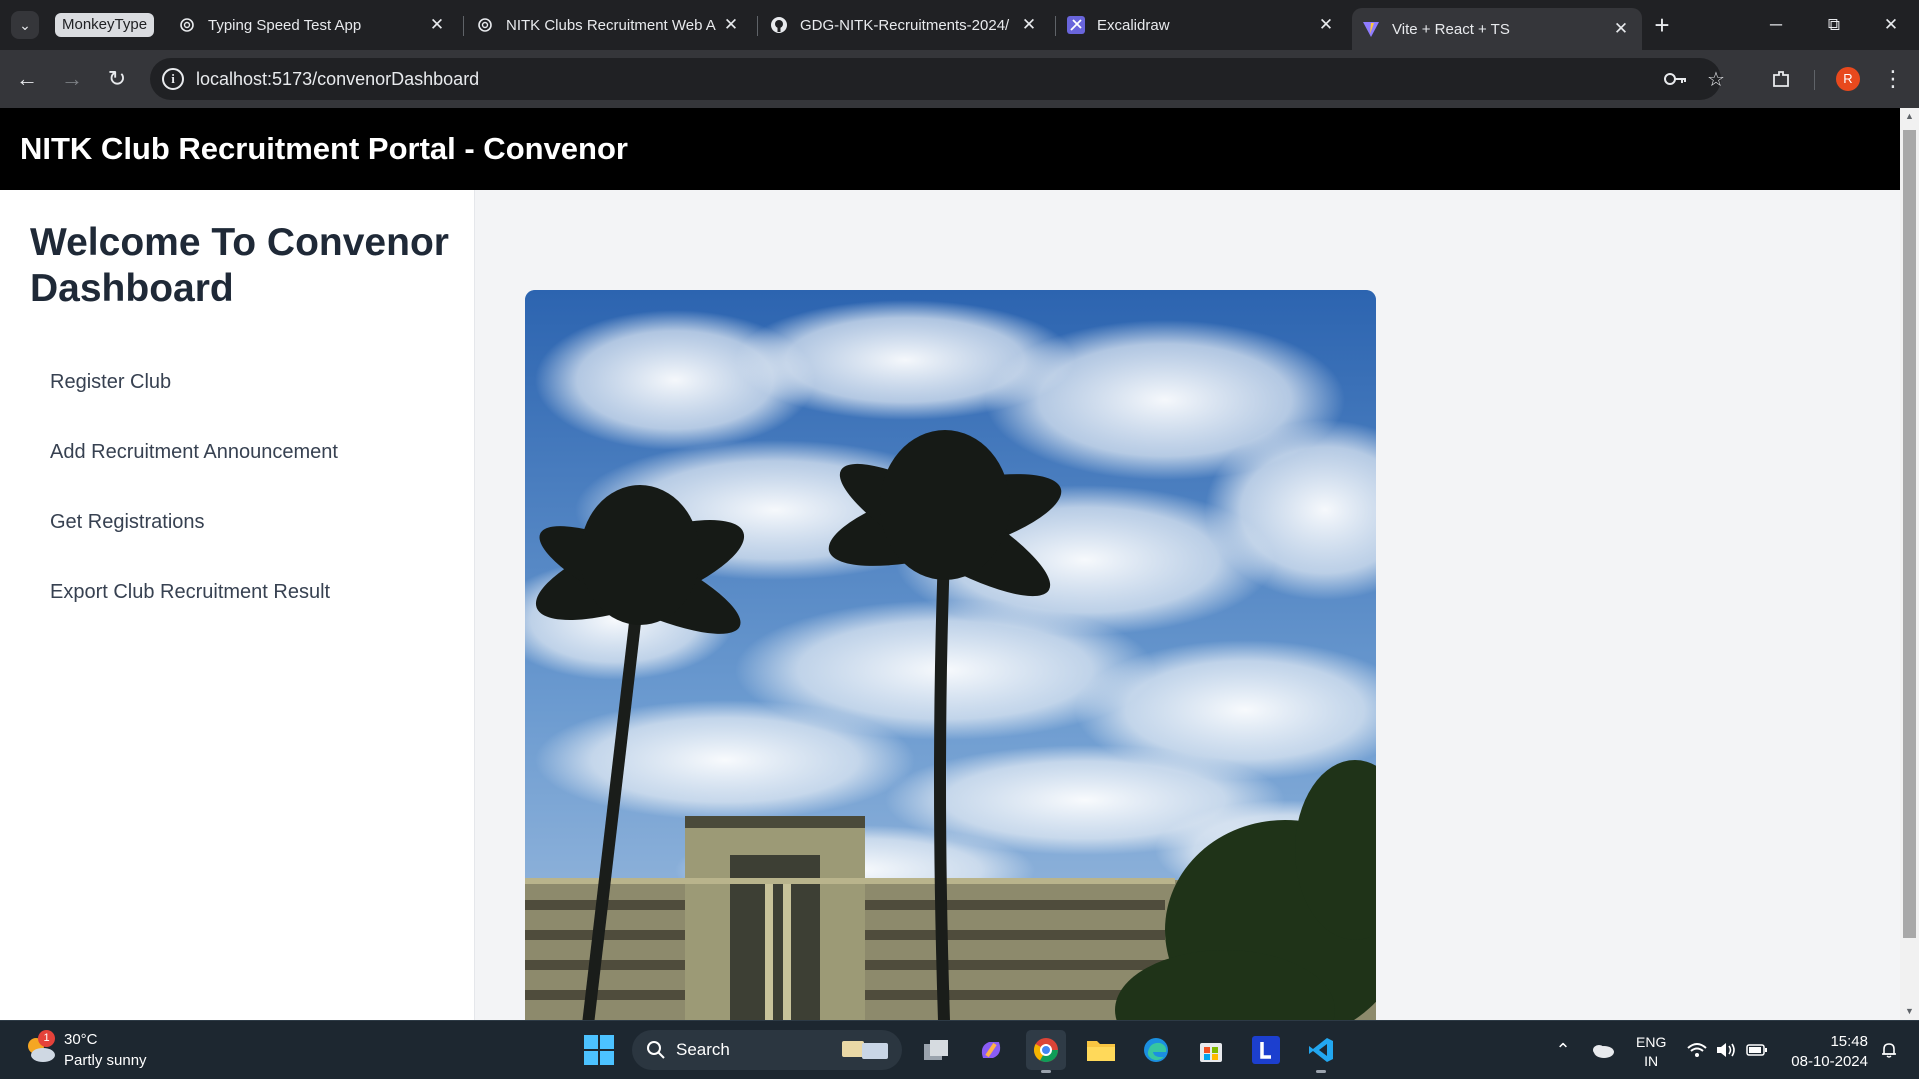 This screenshot has width=1919, height=1079. I want to click on sidebar-item-export-results: Export Club Recruitment Result, so click(190, 592).